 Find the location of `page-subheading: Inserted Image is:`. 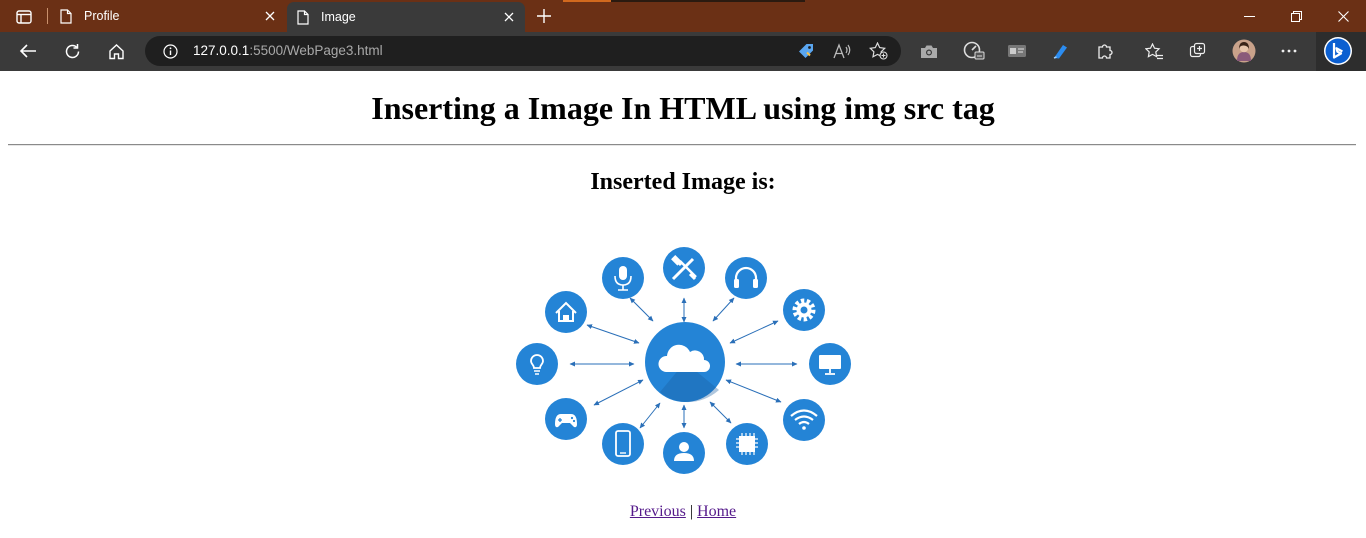

page-subheading: Inserted Image is: is located at coordinates (683, 182).